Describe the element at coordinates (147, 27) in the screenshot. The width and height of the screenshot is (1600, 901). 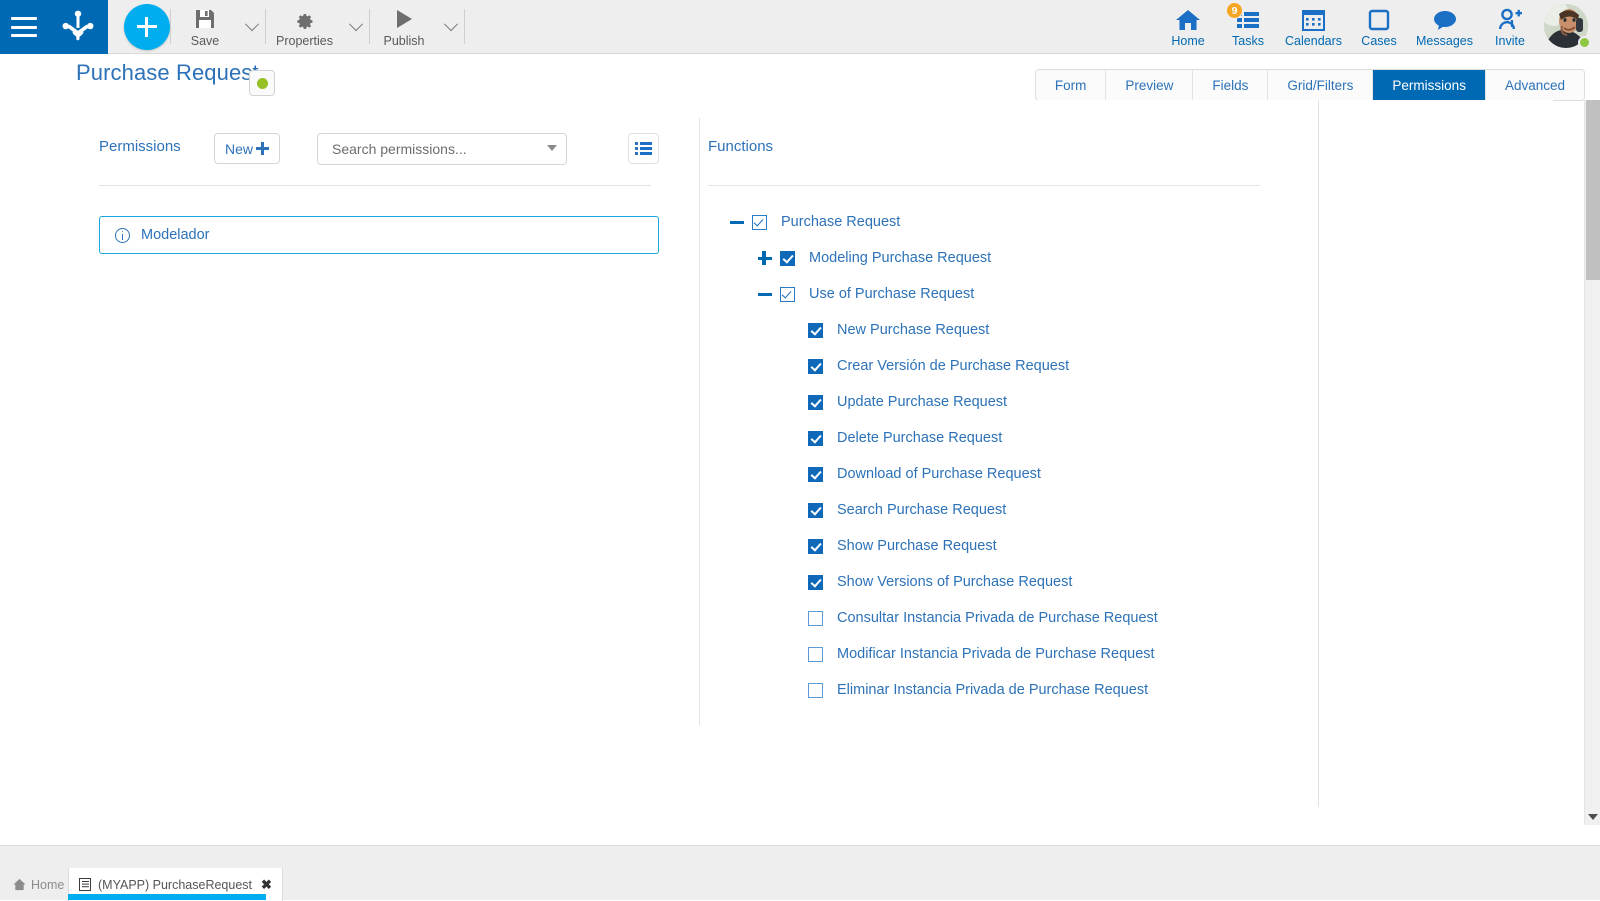
I see `add-button` at that location.